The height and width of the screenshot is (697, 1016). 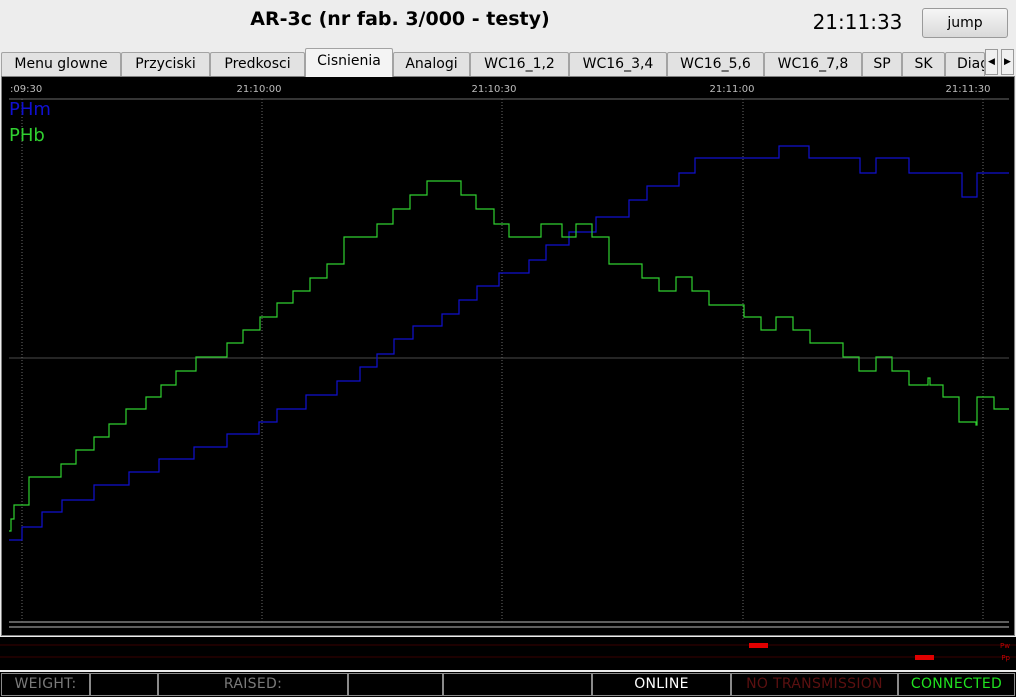 I want to click on tab-analogi: Analogi, so click(x=431, y=64).